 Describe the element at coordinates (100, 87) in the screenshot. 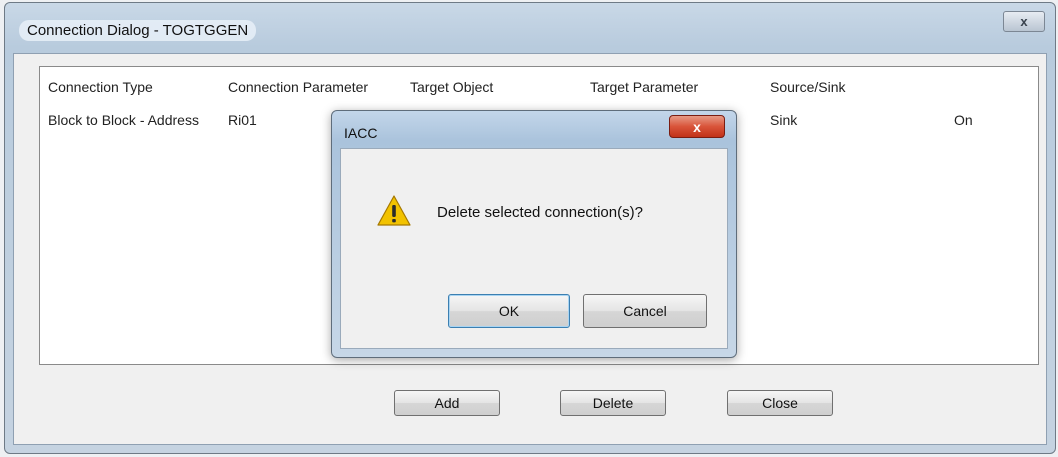

I see `column-header-connection-type: Connection Type` at that location.